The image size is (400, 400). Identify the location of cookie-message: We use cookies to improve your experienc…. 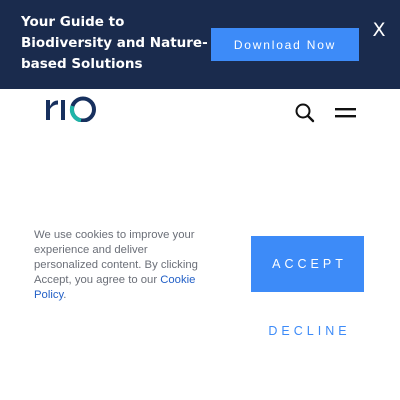
(124, 265).